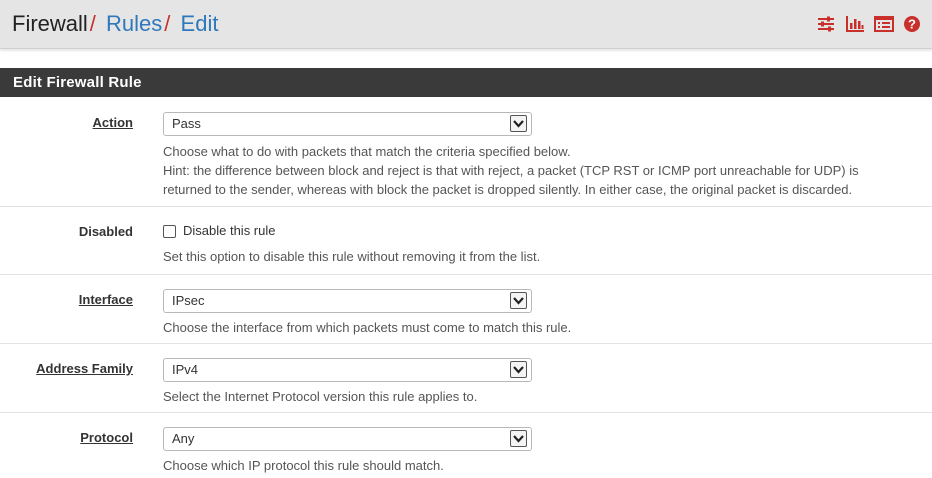  I want to click on action-label: Action, so click(66, 122).